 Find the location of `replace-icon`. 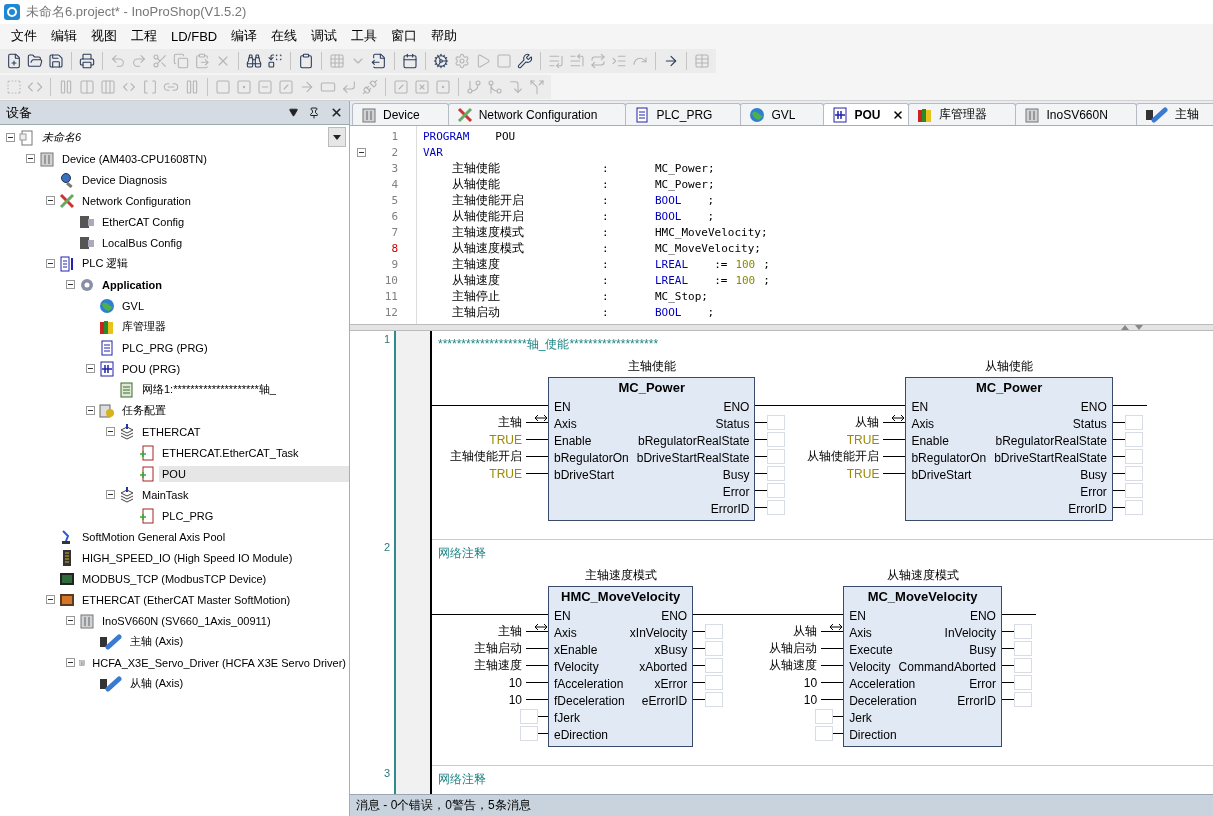

replace-icon is located at coordinates (275, 61).